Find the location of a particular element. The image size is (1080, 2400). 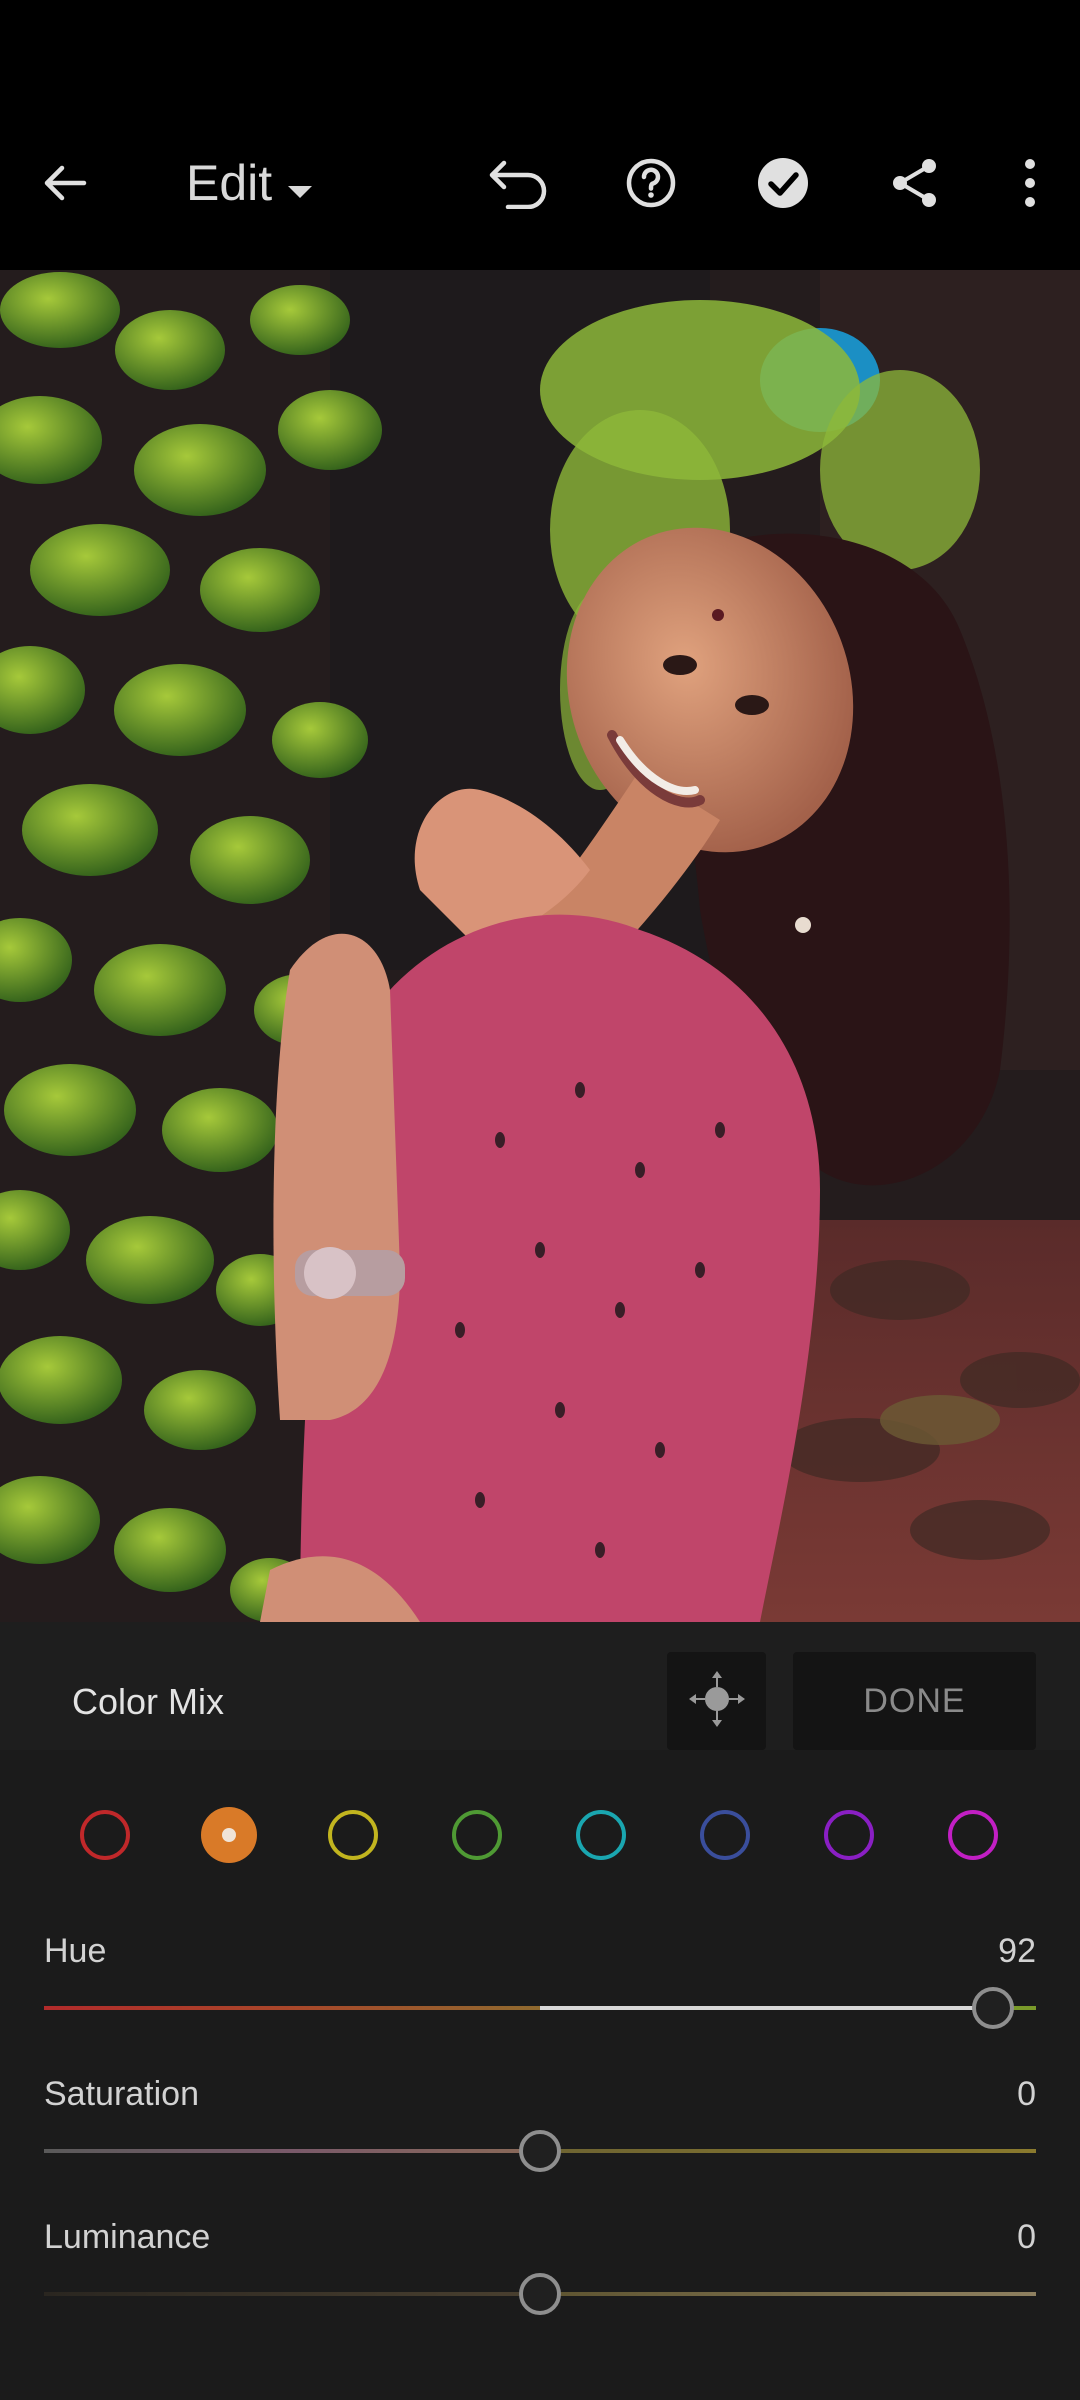

back-arrow-icon is located at coordinates (65, 182).